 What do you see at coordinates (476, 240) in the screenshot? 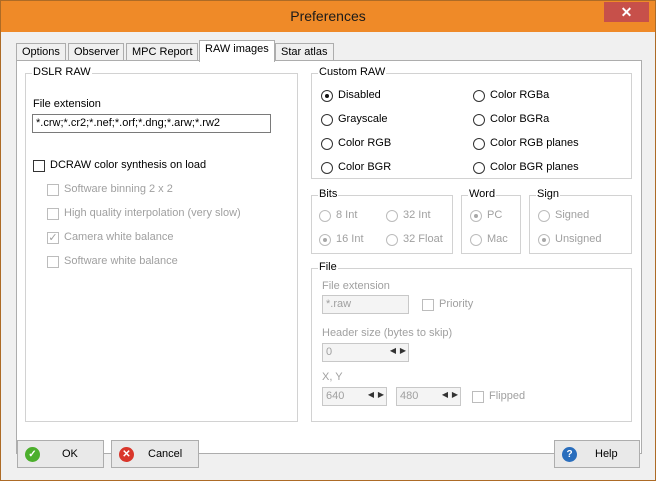
I see `radio-mac` at bounding box center [476, 240].